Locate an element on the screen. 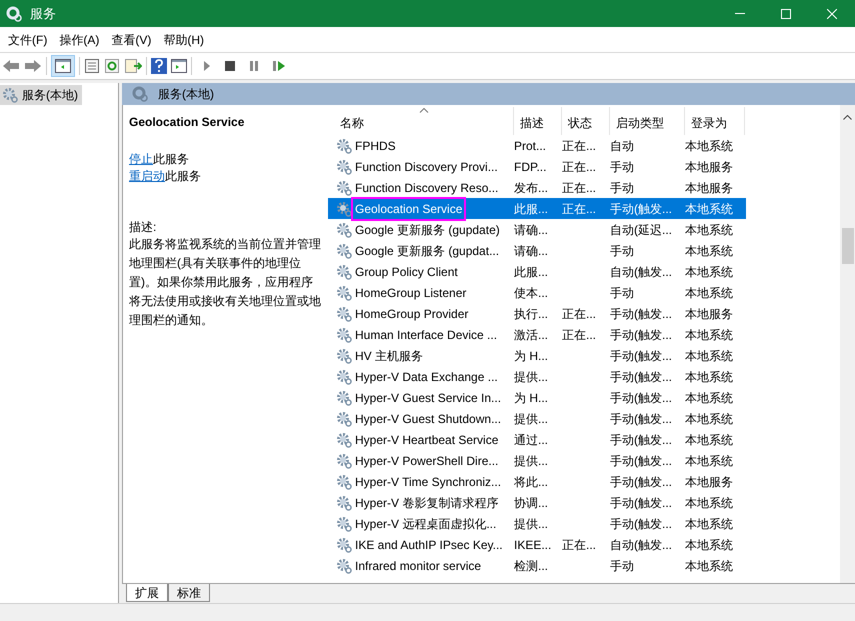 The image size is (855, 621). resume-icon is located at coordinates (279, 66).